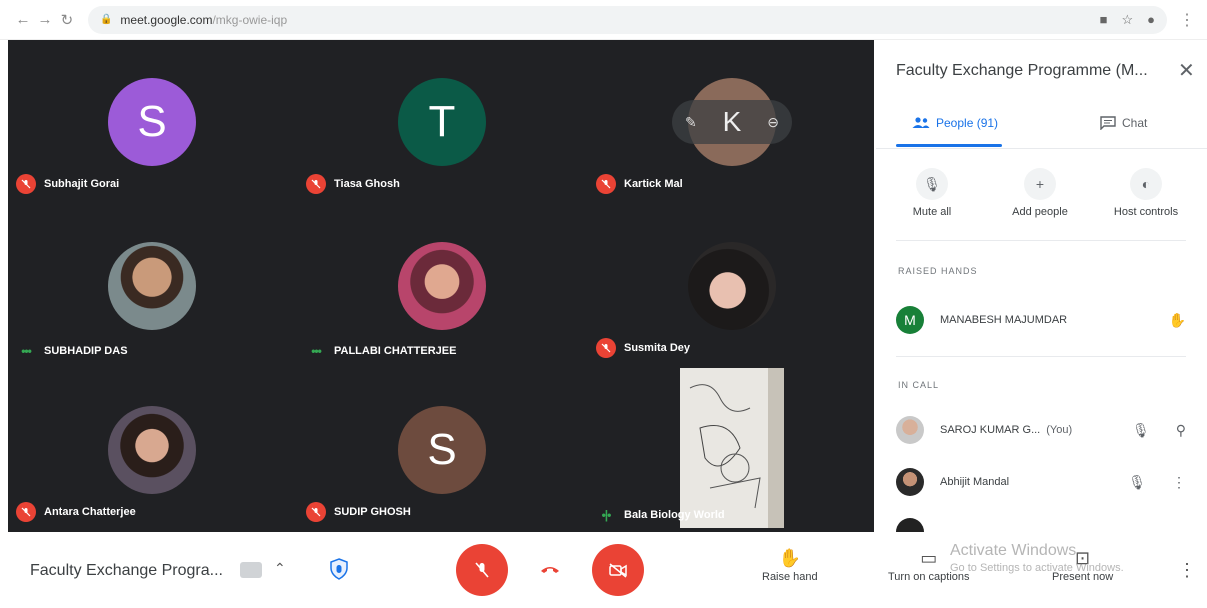 The width and height of the screenshot is (1207, 608). I want to click on watermark-title: Activate Windows, so click(1013, 550).